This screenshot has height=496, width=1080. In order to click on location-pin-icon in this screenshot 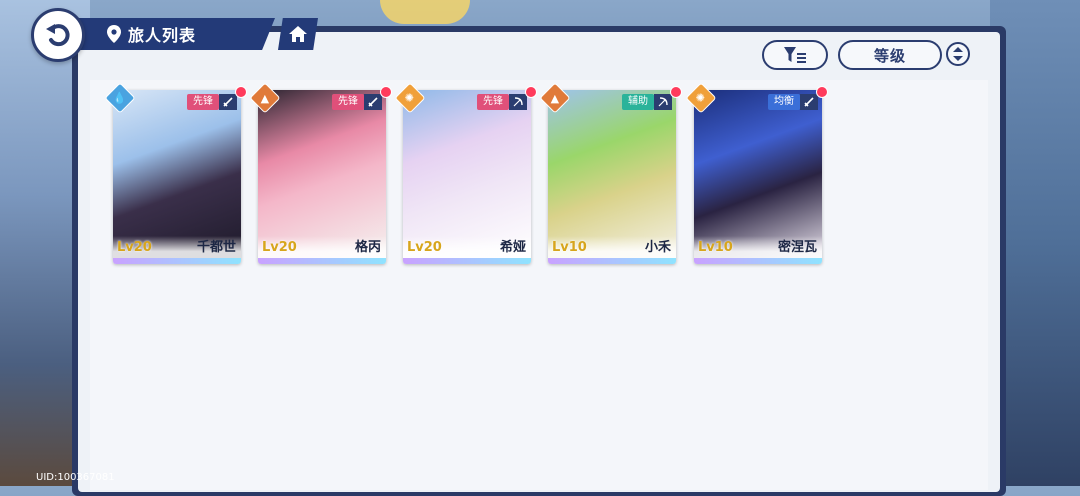, I will do `click(114, 34)`.